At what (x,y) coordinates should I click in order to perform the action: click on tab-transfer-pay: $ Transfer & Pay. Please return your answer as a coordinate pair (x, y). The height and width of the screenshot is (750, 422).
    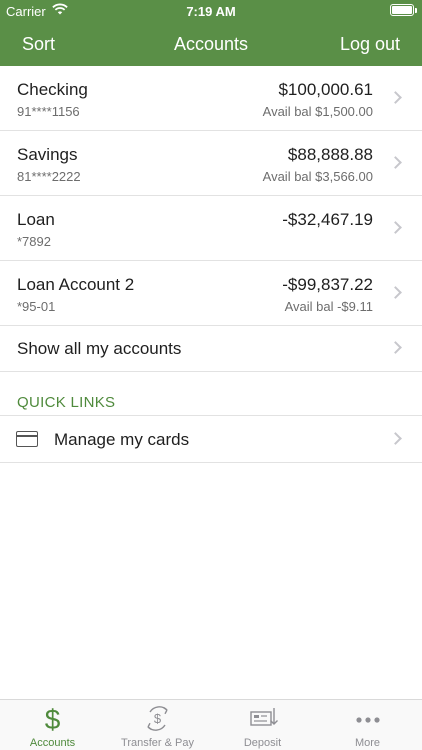
    Looking at the image, I should click on (157, 725).